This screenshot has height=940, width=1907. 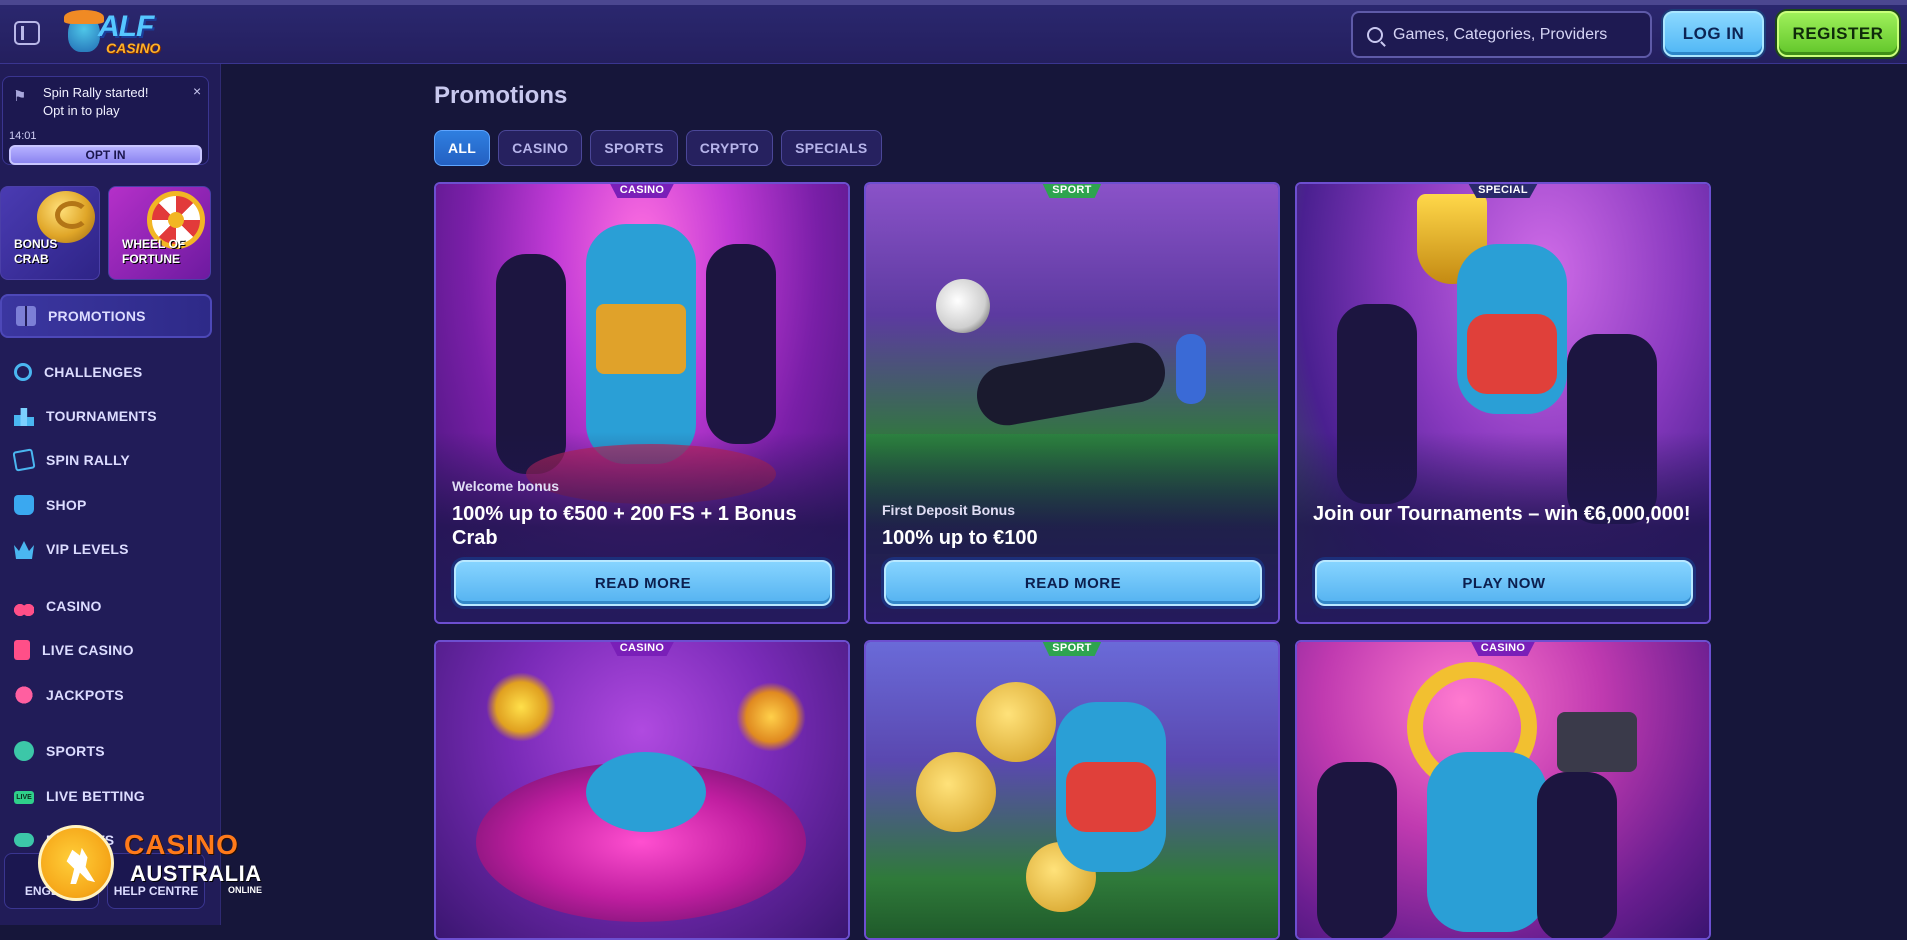 I want to click on sidebar-item-label: LIVE BETTING, so click(x=95, y=796).